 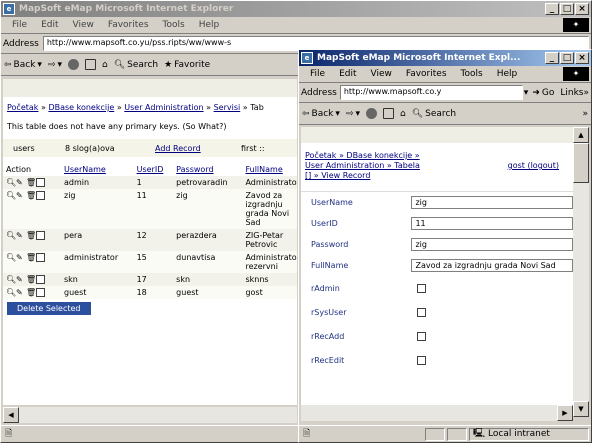 What do you see at coordinates (437, 156) in the screenshot?
I see `breadcrumb-line1: Početak » DBase konekcije »` at bounding box center [437, 156].